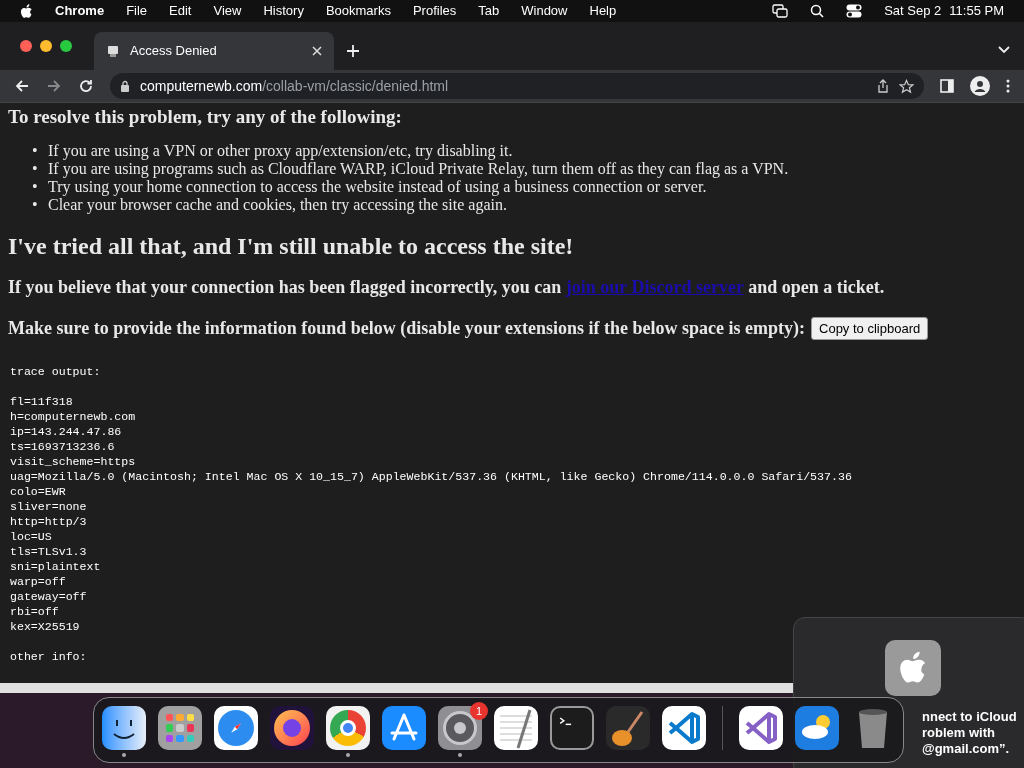  I want to click on menu-item: Help, so click(603, 11).